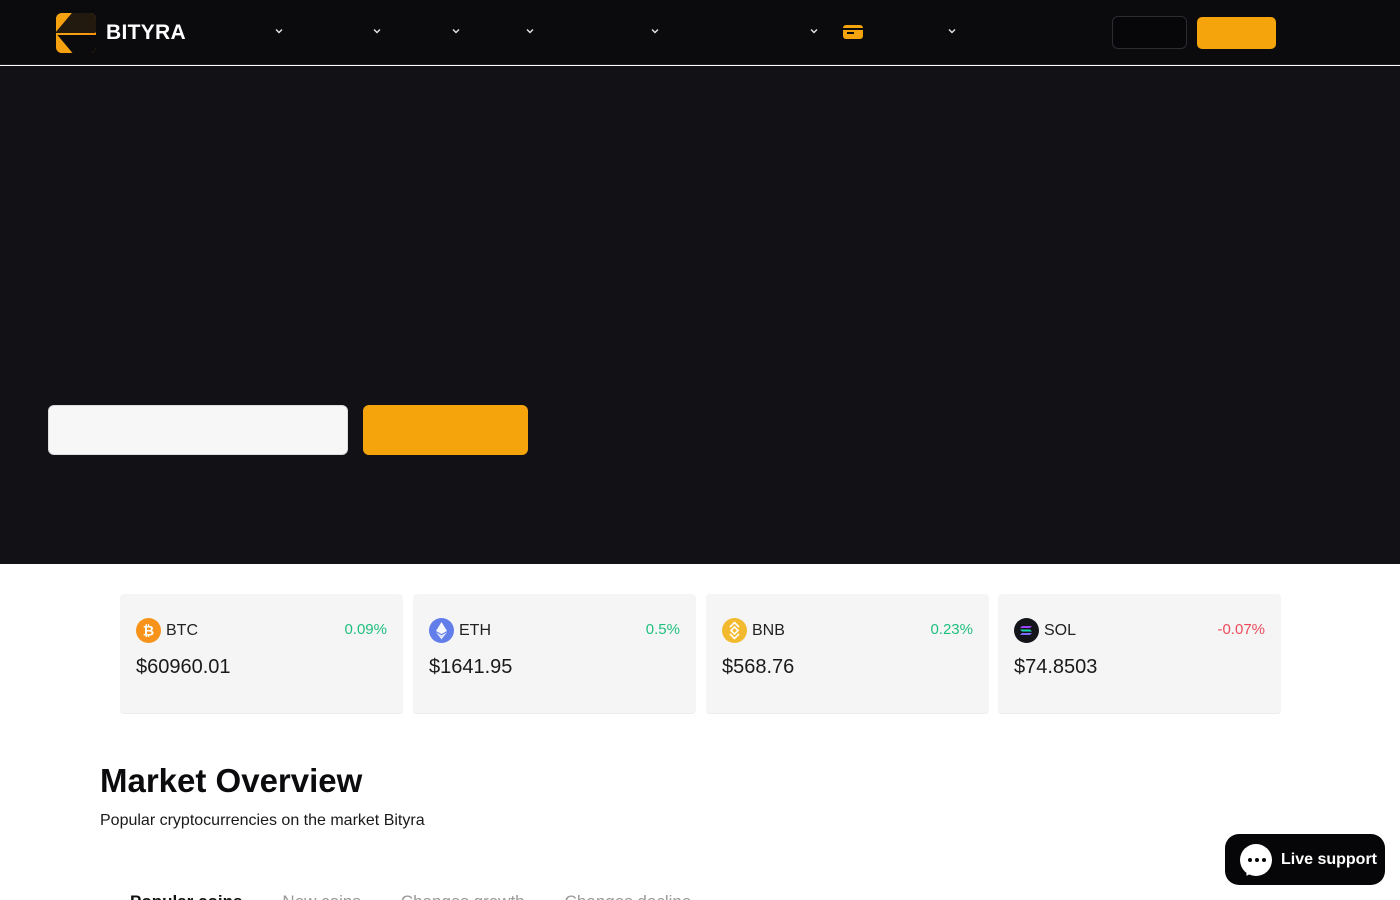 The width and height of the screenshot is (1400, 900). What do you see at coordinates (182, 630) in the screenshot?
I see `ticker-symbol: BTC` at bounding box center [182, 630].